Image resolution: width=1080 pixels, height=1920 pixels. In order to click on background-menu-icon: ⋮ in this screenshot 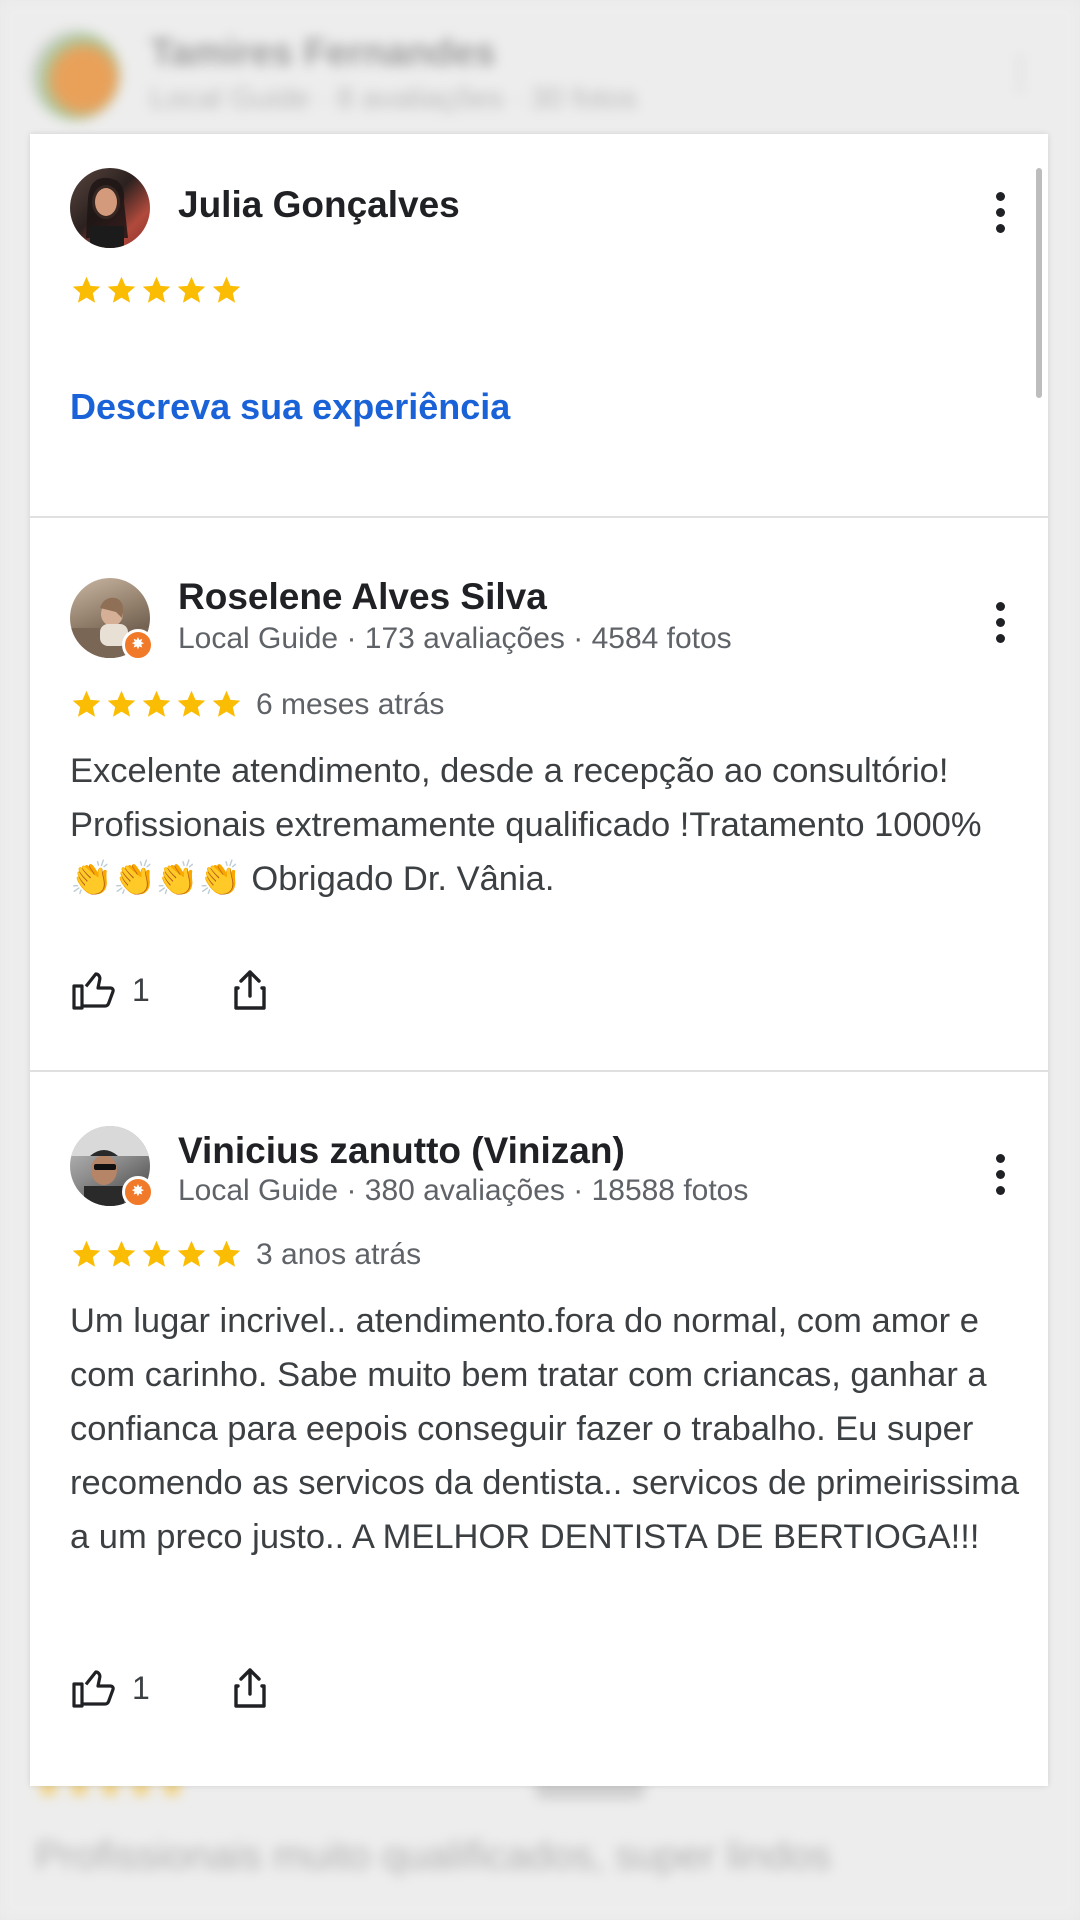, I will do `click(1020, 73)`.